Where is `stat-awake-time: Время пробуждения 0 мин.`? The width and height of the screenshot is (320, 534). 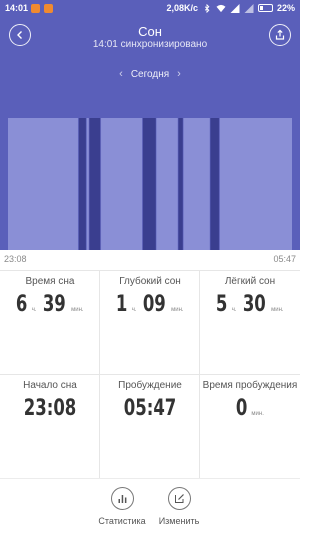 stat-awake-time: Время пробуждения 0 мин. is located at coordinates (250, 426).